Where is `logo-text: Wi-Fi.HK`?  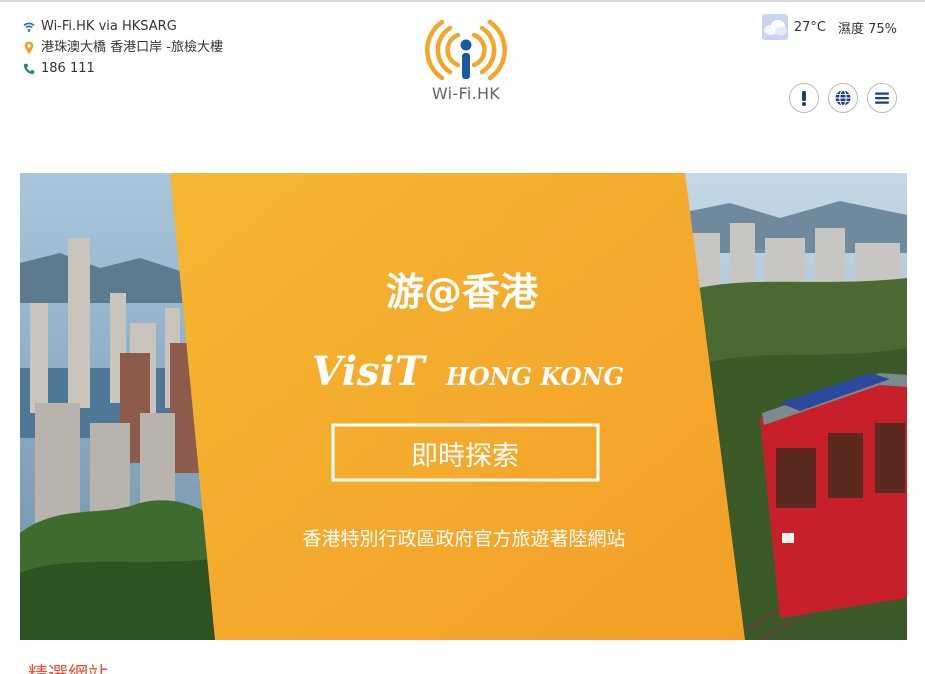 logo-text: Wi-Fi.HK is located at coordinates (466, 93).